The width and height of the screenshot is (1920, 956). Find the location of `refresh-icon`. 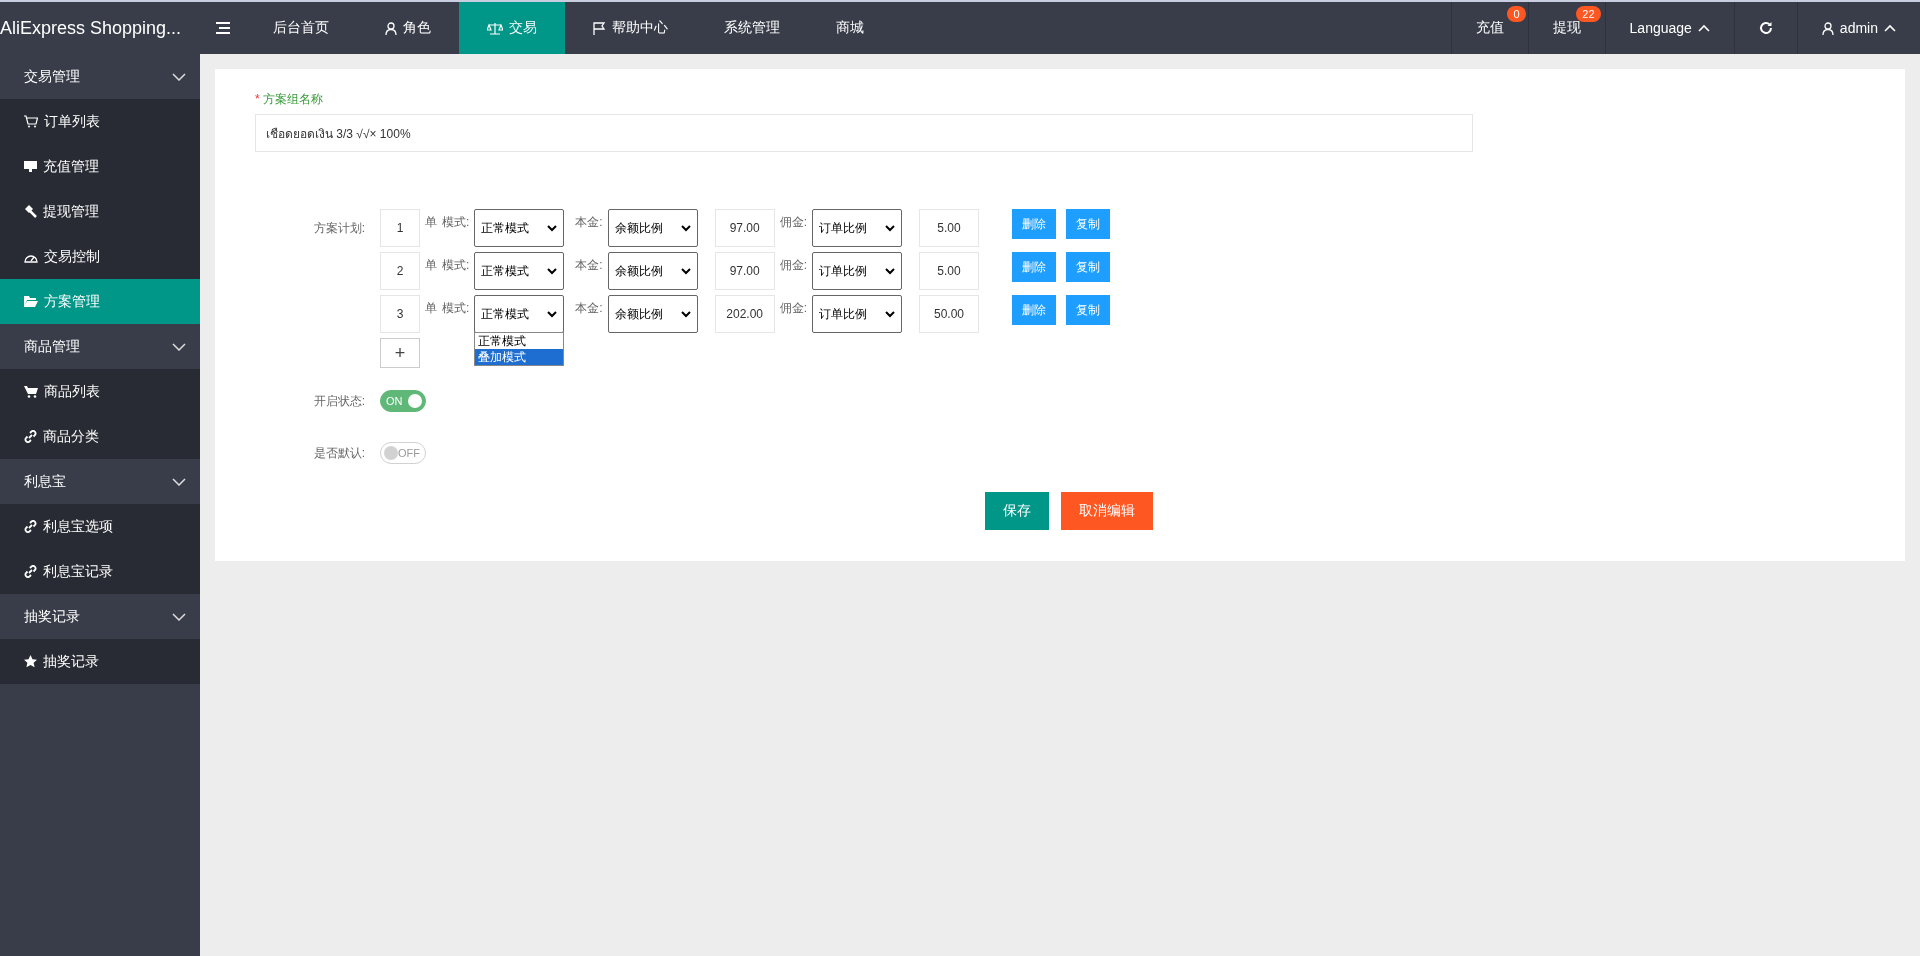

refresh-icon is located at coordinates (1765, 28).